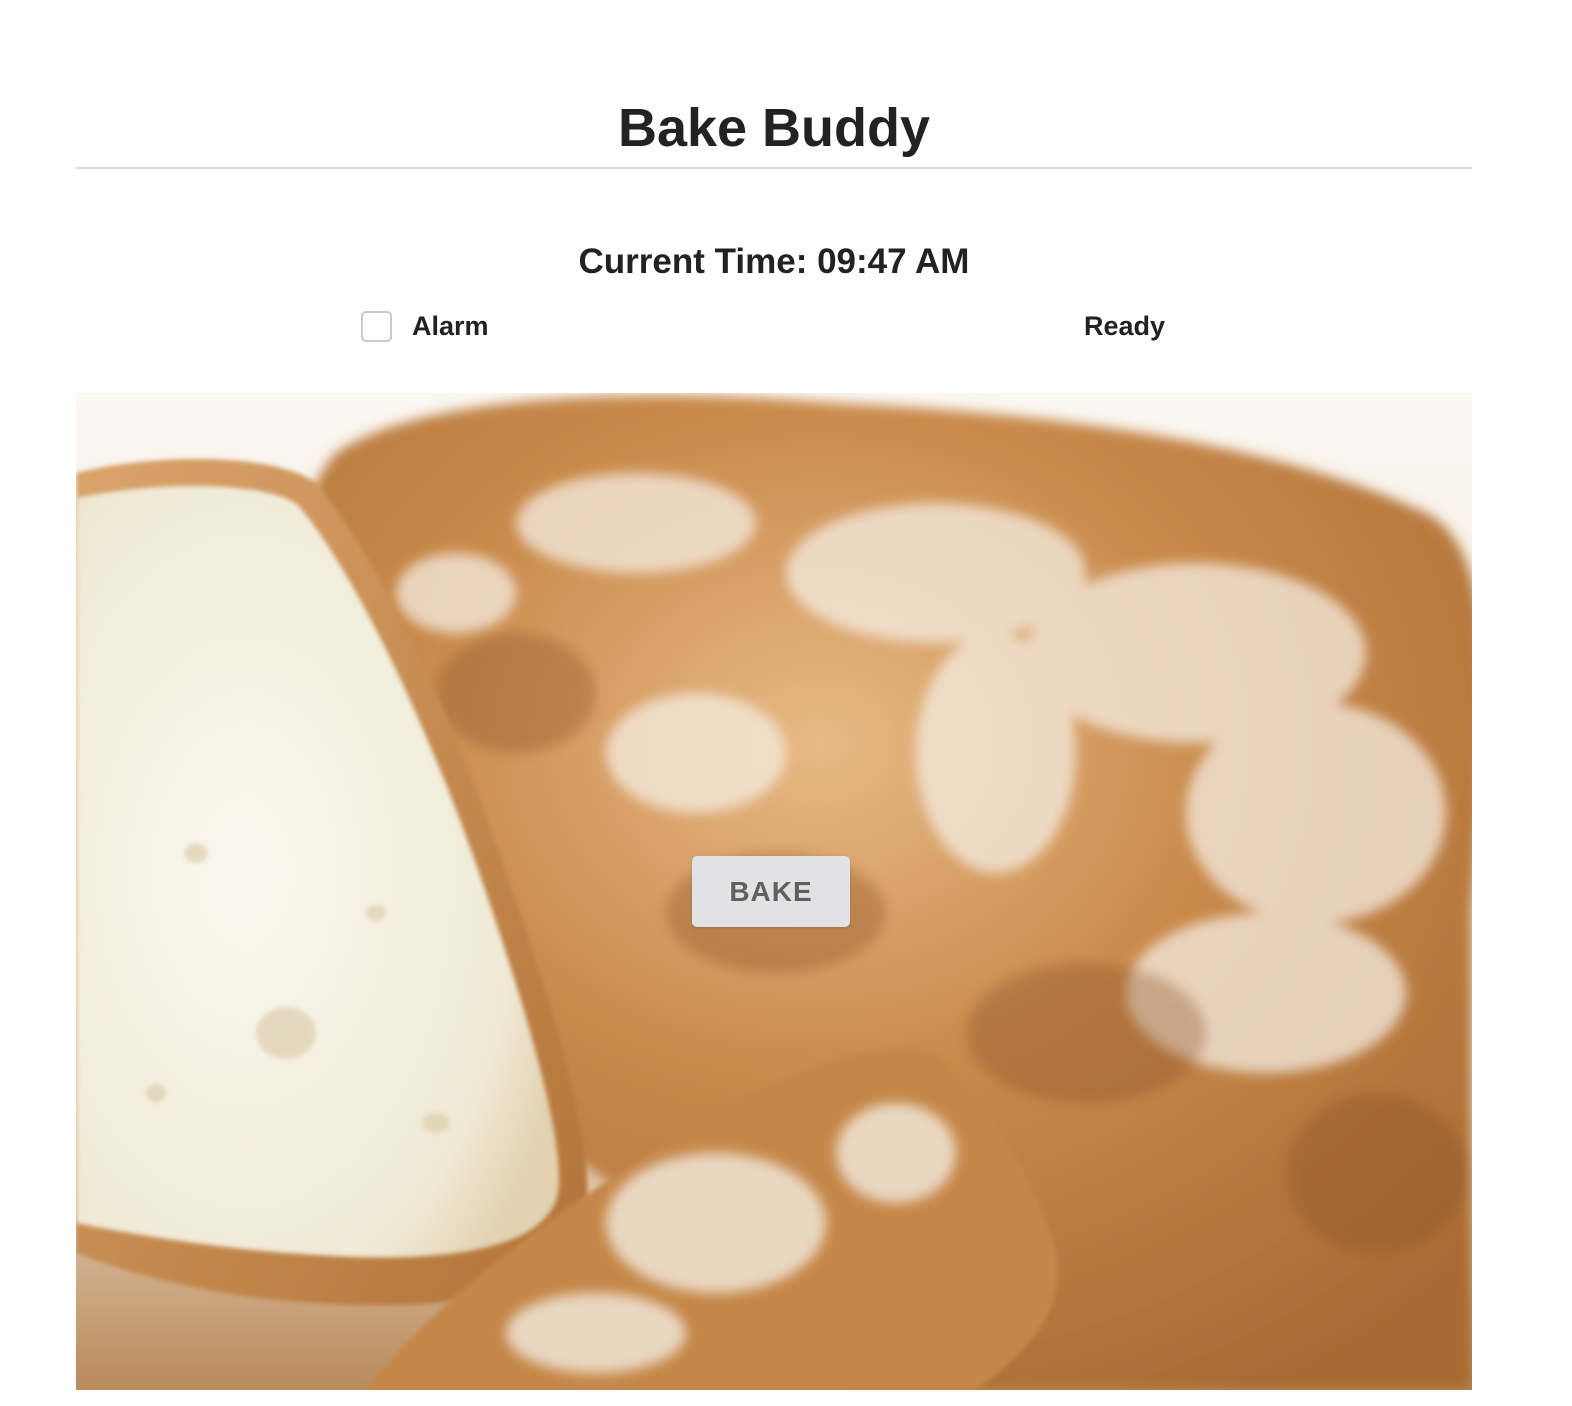 Image resolution: width=1572 pixels, height=1406 pixels. I want to click on alarm-label: Alarm, so click(450, 325).